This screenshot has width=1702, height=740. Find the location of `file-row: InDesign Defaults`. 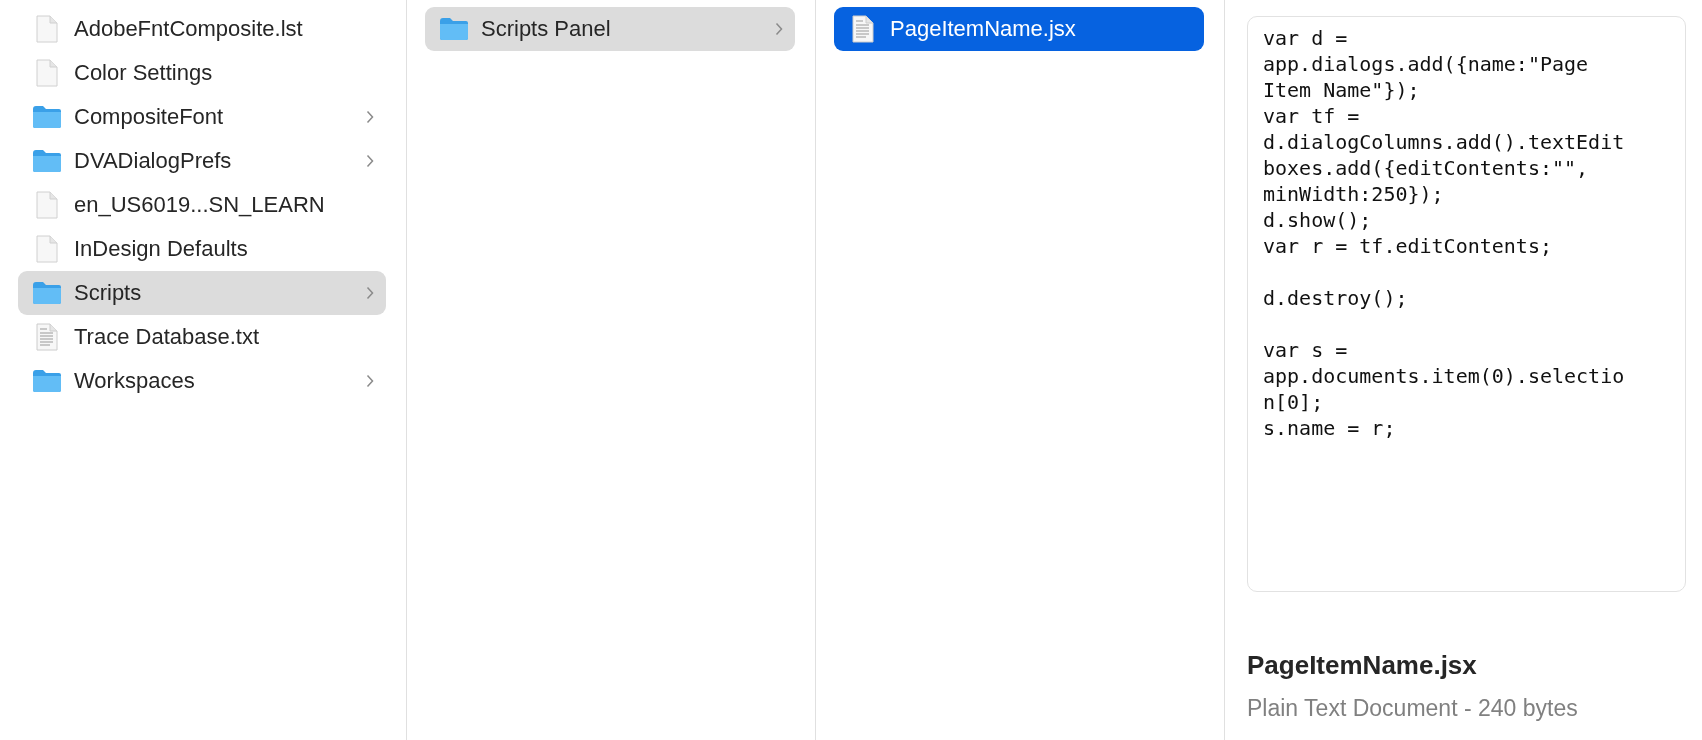

file-row: InDesign Defaults is located at coordinates (202, 249).